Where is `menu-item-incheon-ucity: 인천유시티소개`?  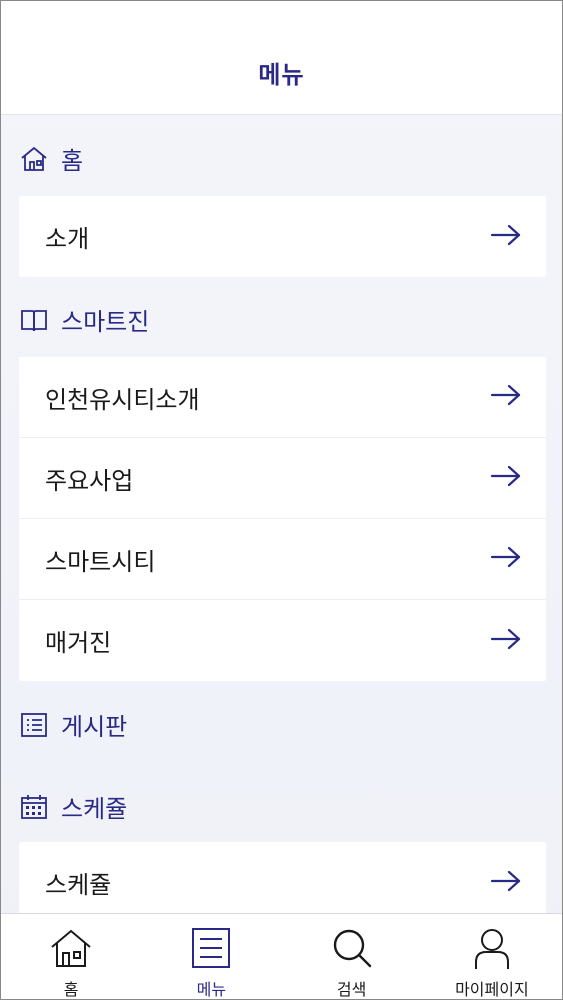 menu-item-incheon-ucity: 인천유시티소개 is located at coordinates (282, 397).